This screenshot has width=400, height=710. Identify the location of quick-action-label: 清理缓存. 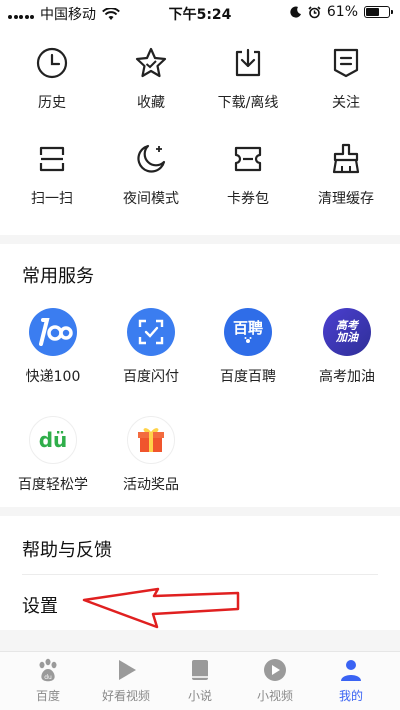
(346, 199).